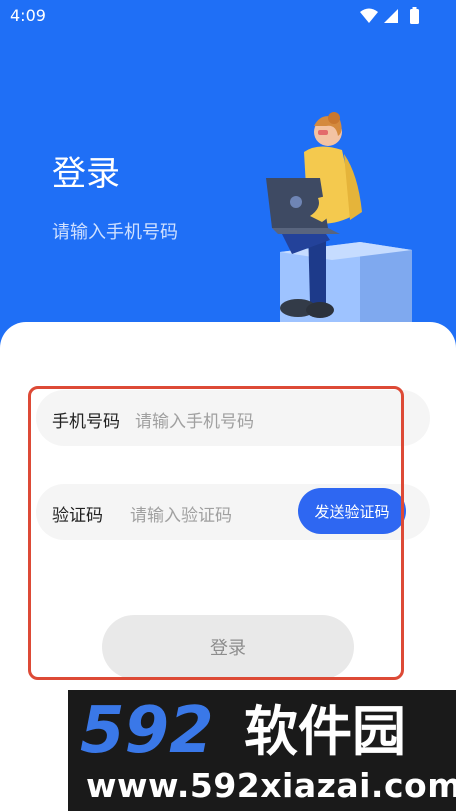 Image resolution: width=456 pixels, height=811 pixels. Describe the element at coordinates (28, 15) in the screenshot. I see `status-time: 4:09` at that location.